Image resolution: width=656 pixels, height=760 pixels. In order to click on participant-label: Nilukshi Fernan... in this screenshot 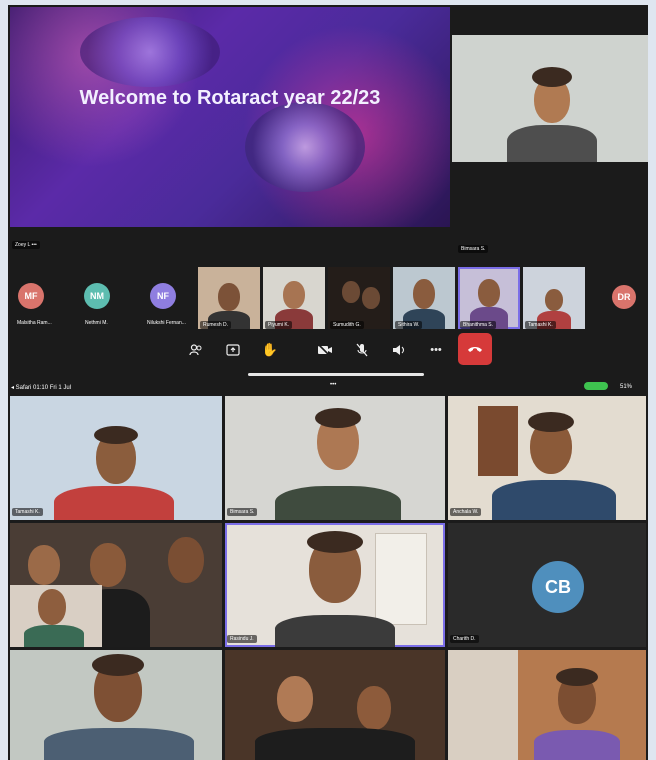, I will do `click(166, 323)`.